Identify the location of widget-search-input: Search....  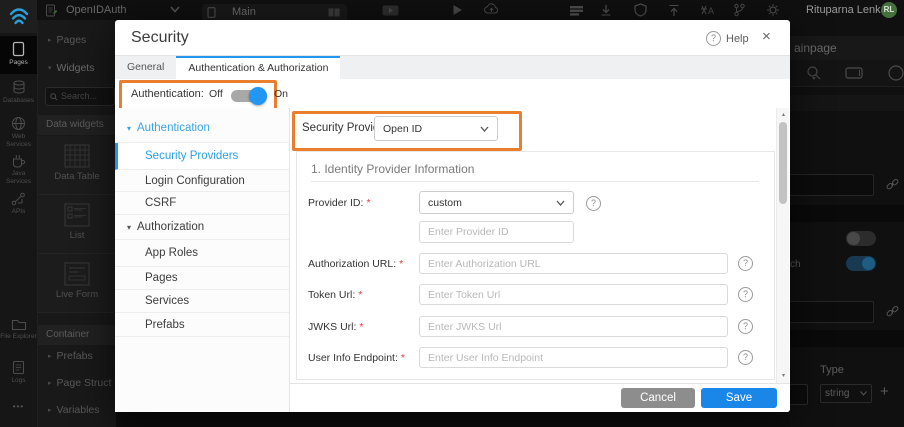
(80, 96).